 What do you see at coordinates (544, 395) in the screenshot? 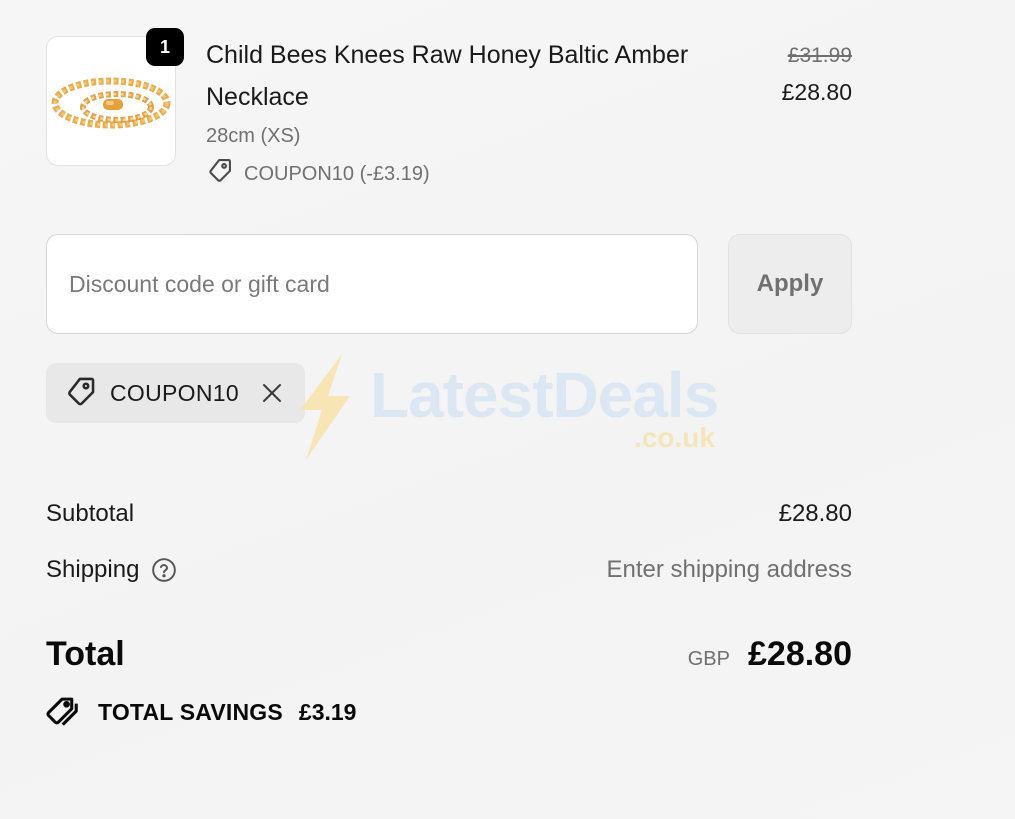
I see `watermark-brand: LatestDeals` at bounding box center [544, 395].